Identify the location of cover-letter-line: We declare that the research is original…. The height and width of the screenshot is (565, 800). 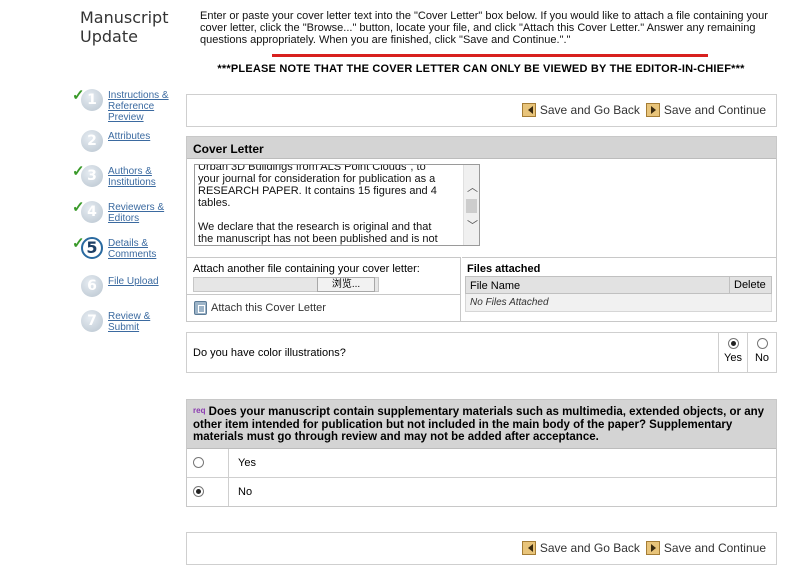
(315, 227).